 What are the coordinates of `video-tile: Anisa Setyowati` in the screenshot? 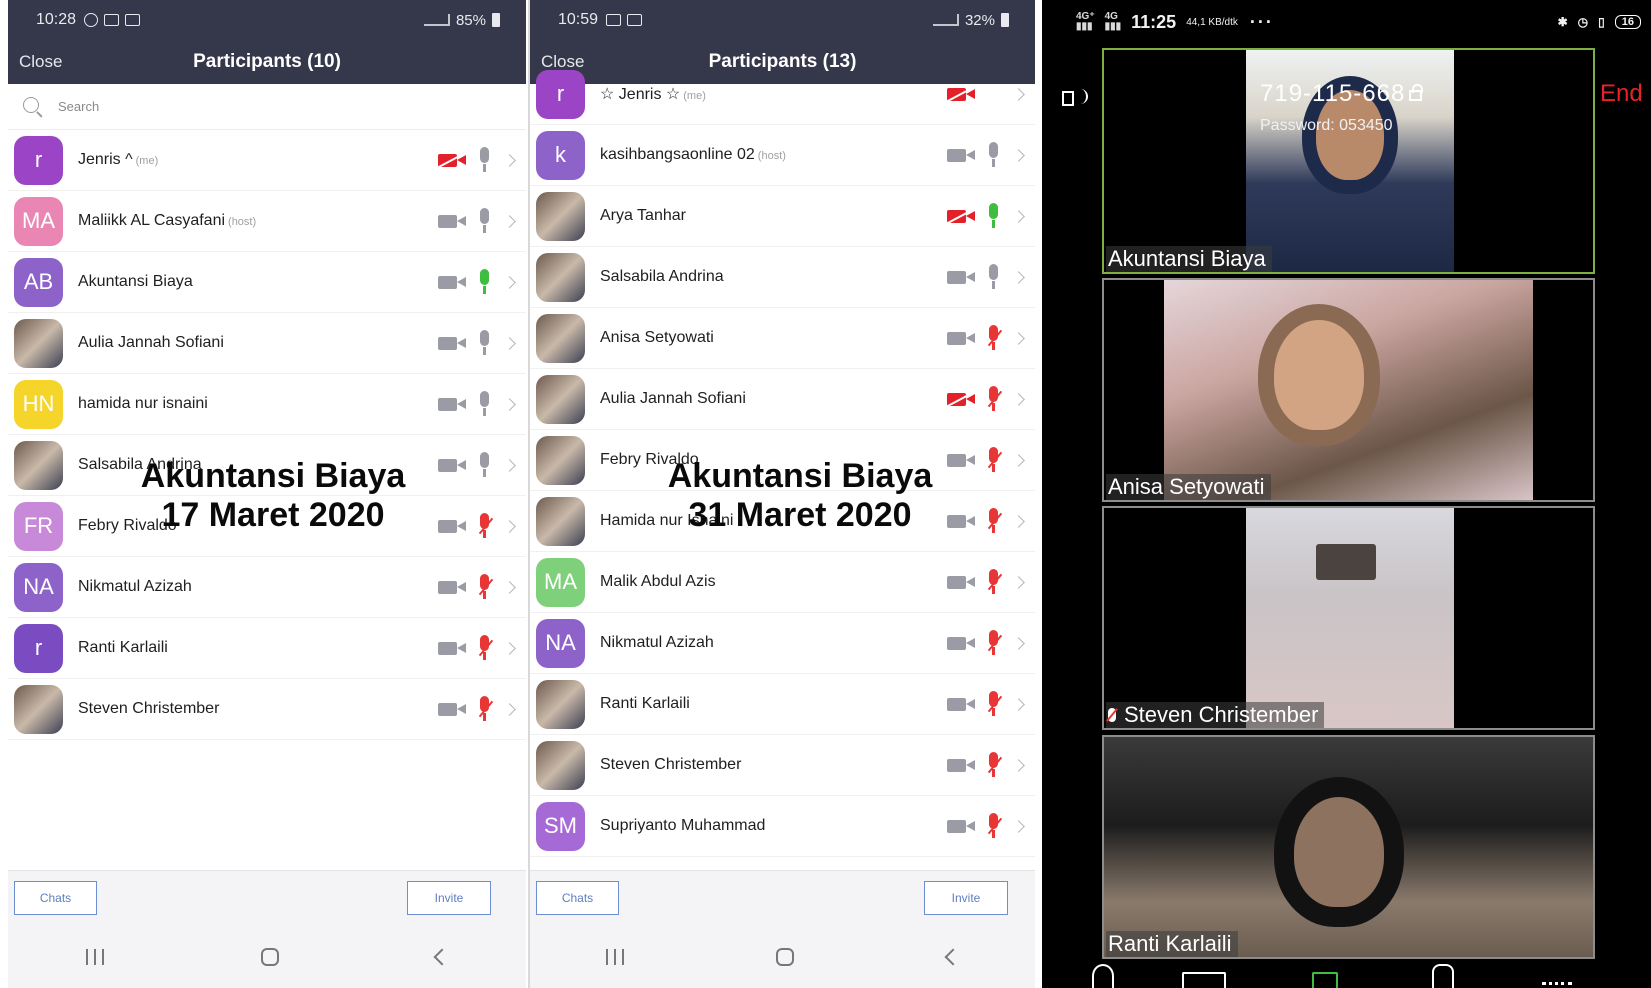 It's located at (1348, 390).